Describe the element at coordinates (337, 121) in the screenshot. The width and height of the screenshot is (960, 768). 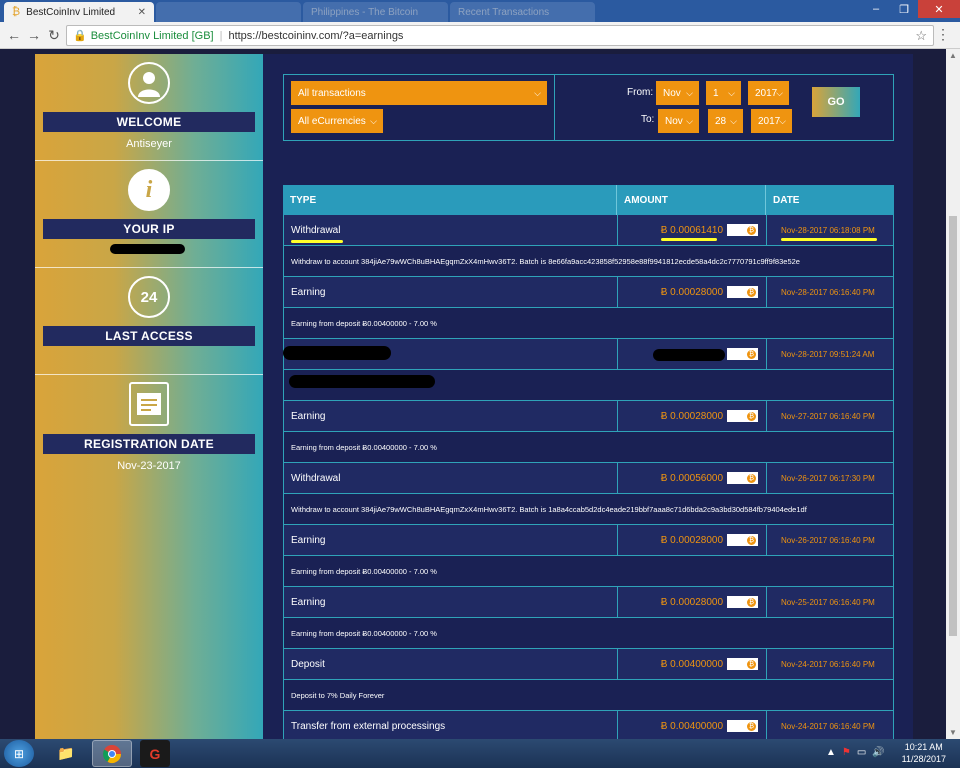
I see `ecurrency-select: All eCurrencies ⌵` at that location.